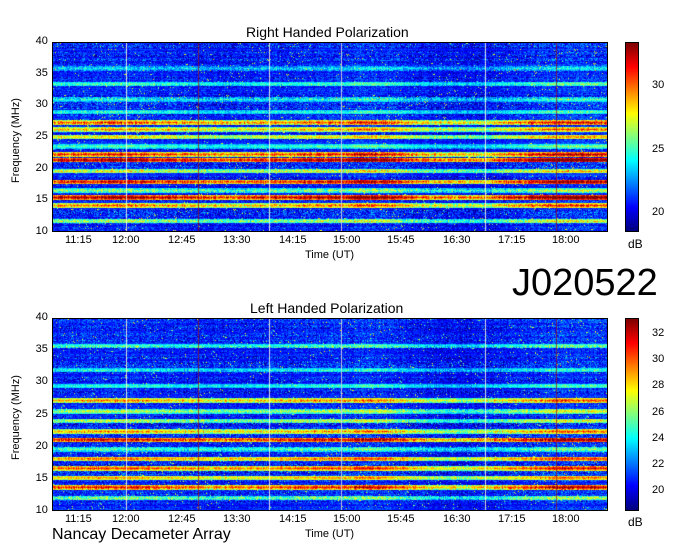 The image size is (680, 552). What do you see at coordinates (658, 148) in the screenshot?
I see `colorbar-tick-label: 25` at bounding box center [658, 148].